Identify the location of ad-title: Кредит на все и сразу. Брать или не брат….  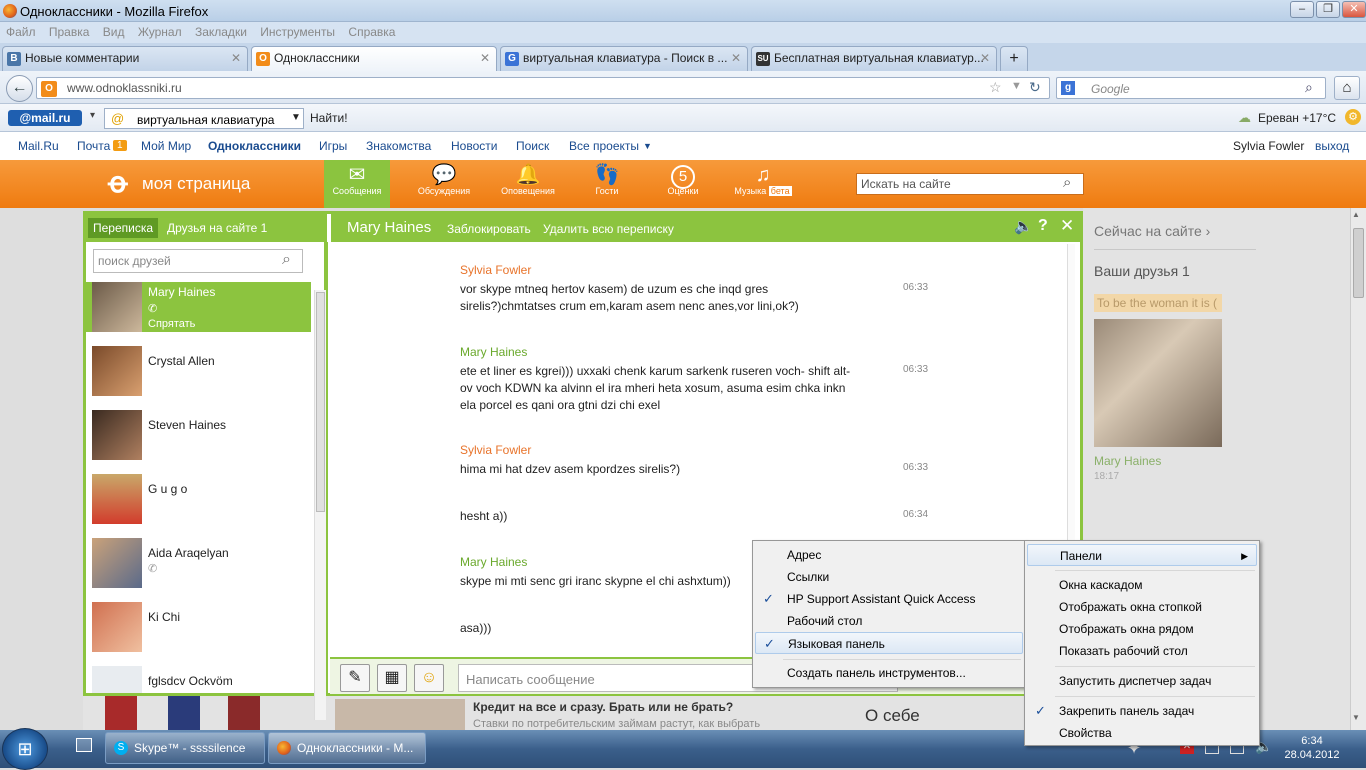
(603, 707).